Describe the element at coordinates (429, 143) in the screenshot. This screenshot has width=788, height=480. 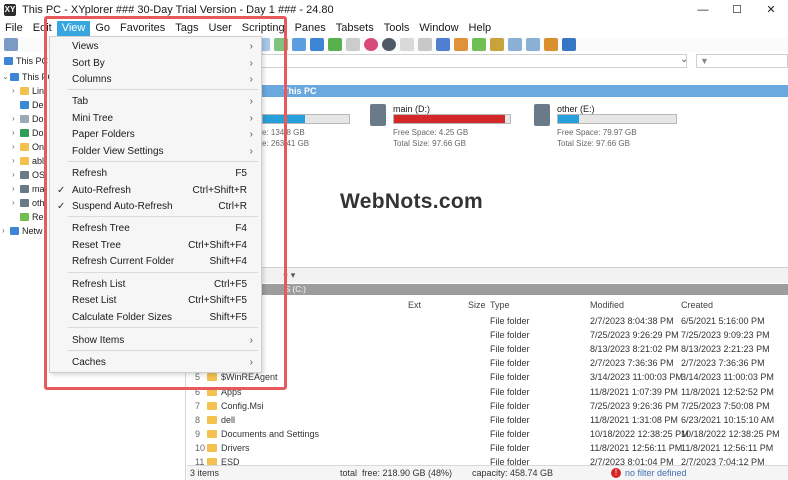
I see `drive-total-size: Total Size: 97.66 GB` at that location.